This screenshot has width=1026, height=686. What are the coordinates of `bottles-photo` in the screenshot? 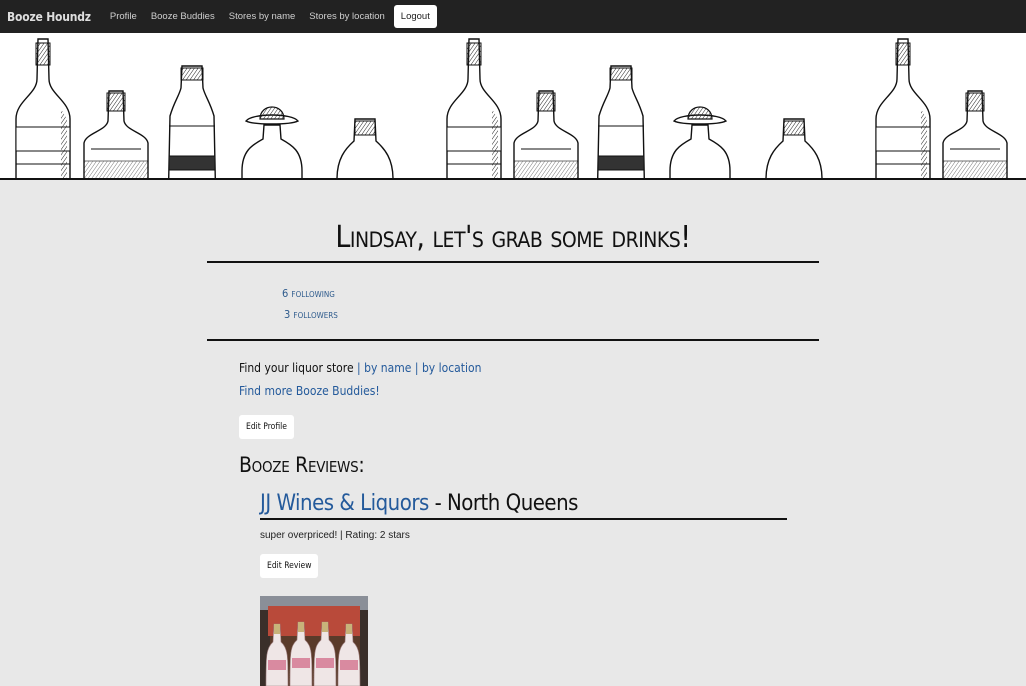 It's located at (314, 641).